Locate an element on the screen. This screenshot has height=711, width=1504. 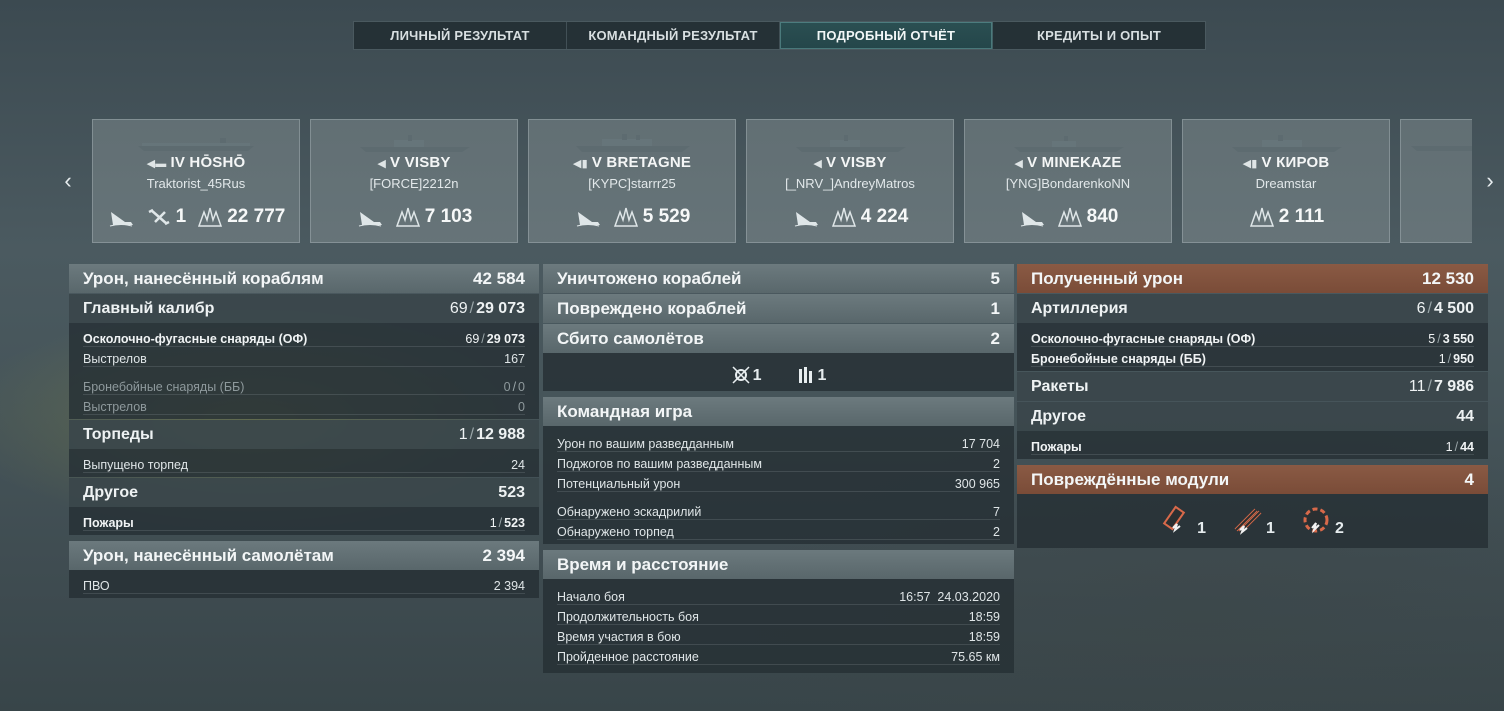
player-name: [KYPC]starrr25 is located at coordinates (632, 183).